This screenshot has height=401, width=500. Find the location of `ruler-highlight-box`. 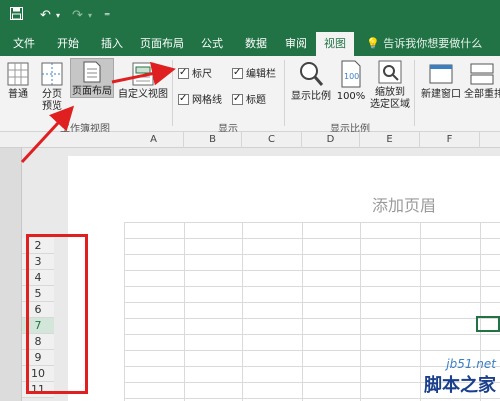

ruler-highlight-box is located at coordinates (57, 314).